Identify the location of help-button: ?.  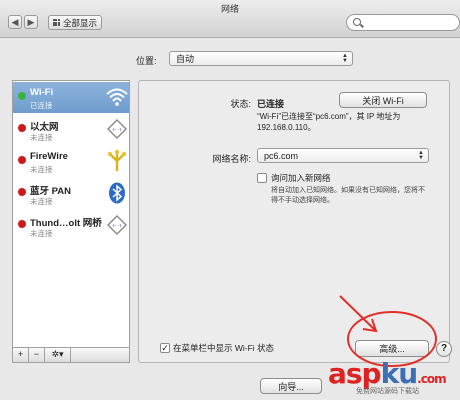
(444, 349).